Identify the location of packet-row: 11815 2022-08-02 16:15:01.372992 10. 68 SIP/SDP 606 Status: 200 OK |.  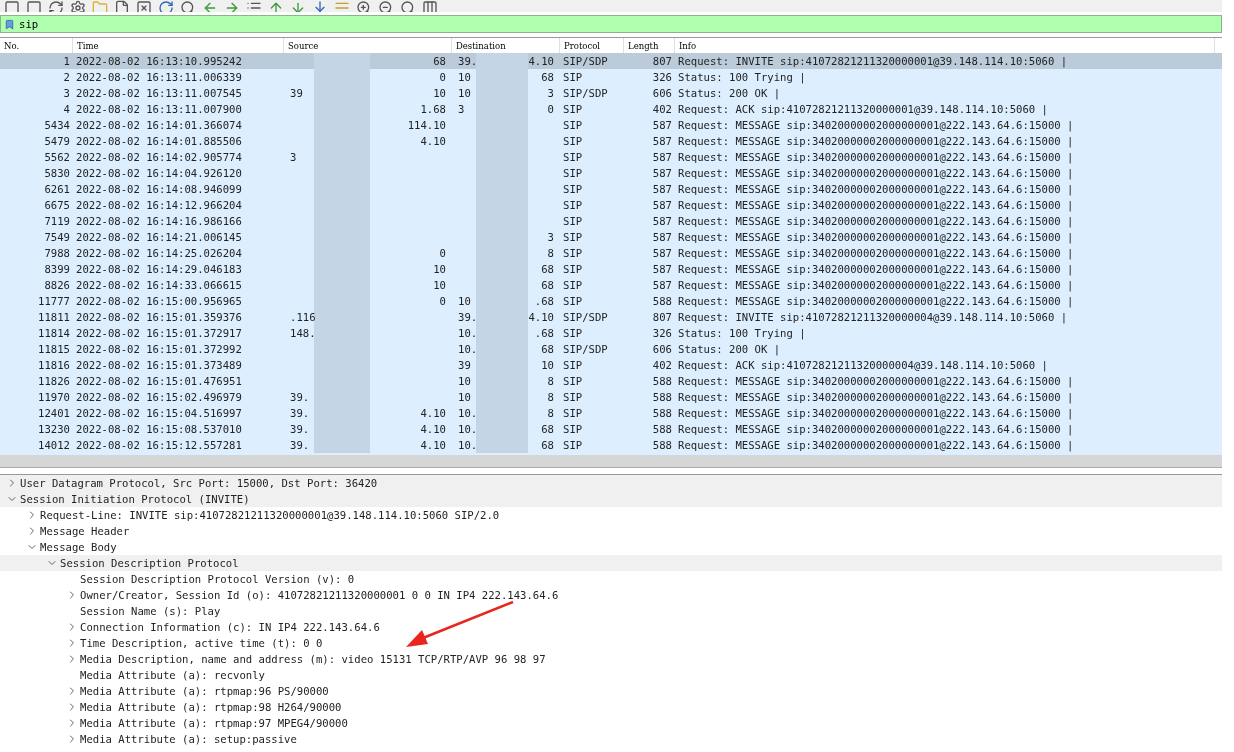
(611, 349).